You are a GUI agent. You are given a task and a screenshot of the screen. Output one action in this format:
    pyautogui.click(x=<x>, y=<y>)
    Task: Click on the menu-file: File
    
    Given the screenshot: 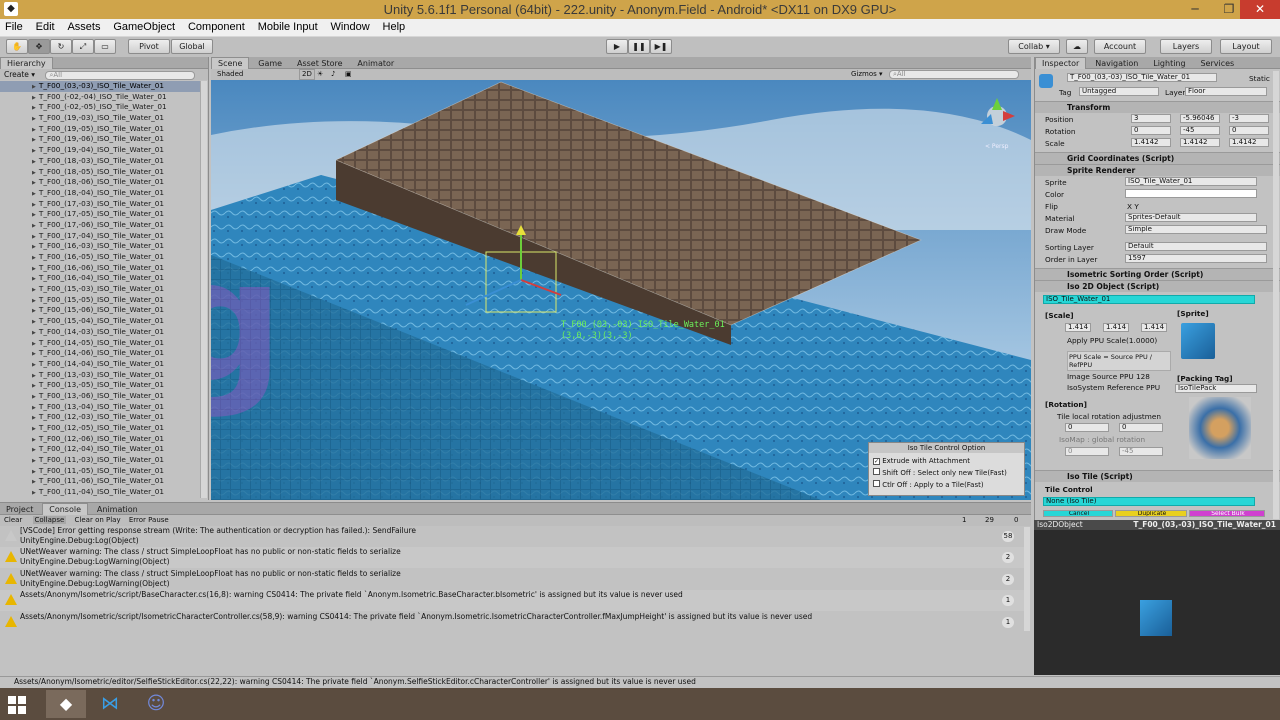 What is the action you would take?
    pyautogui.click(x=14, y=27)
    